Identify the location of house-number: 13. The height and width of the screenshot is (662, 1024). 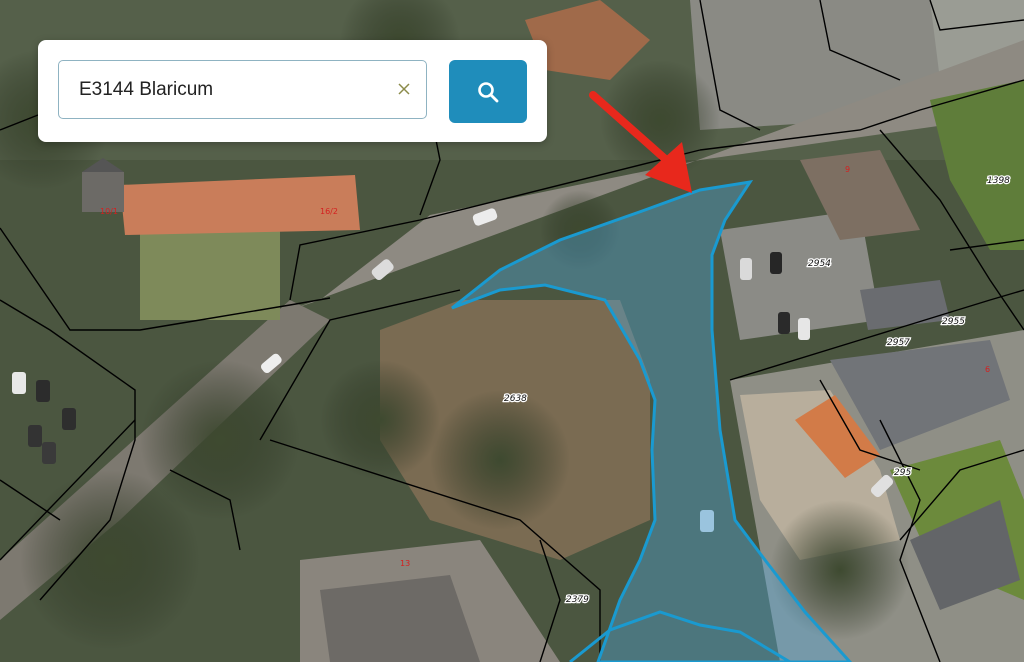
(405, 563).